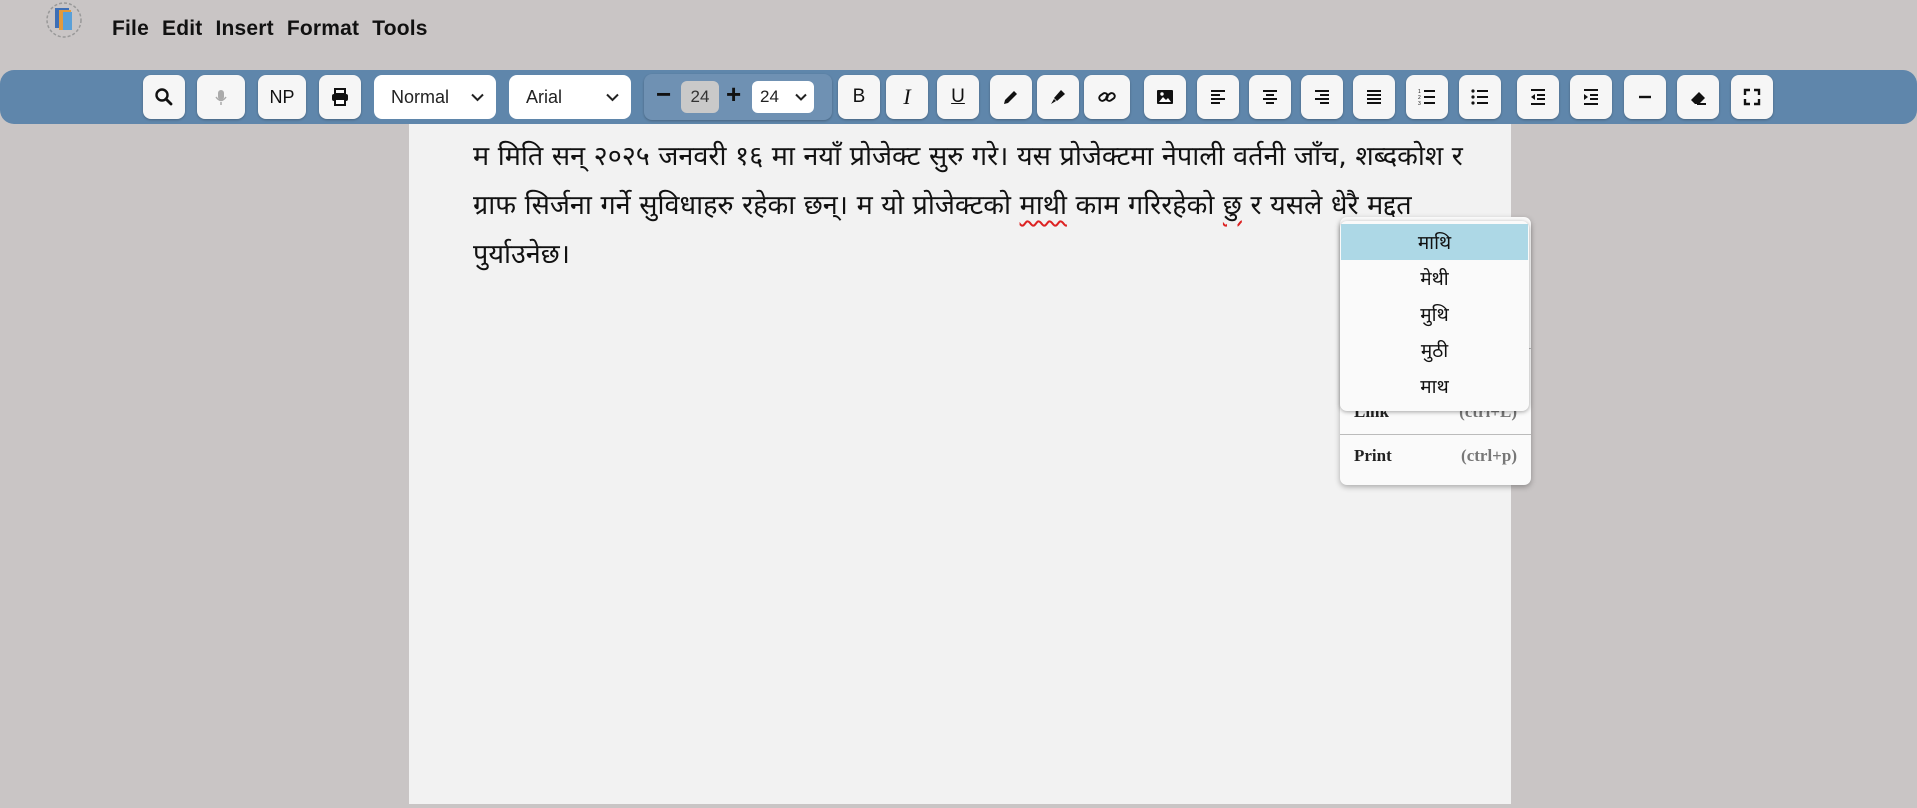  I want to click on align-right-icon, so click(1322, 97).